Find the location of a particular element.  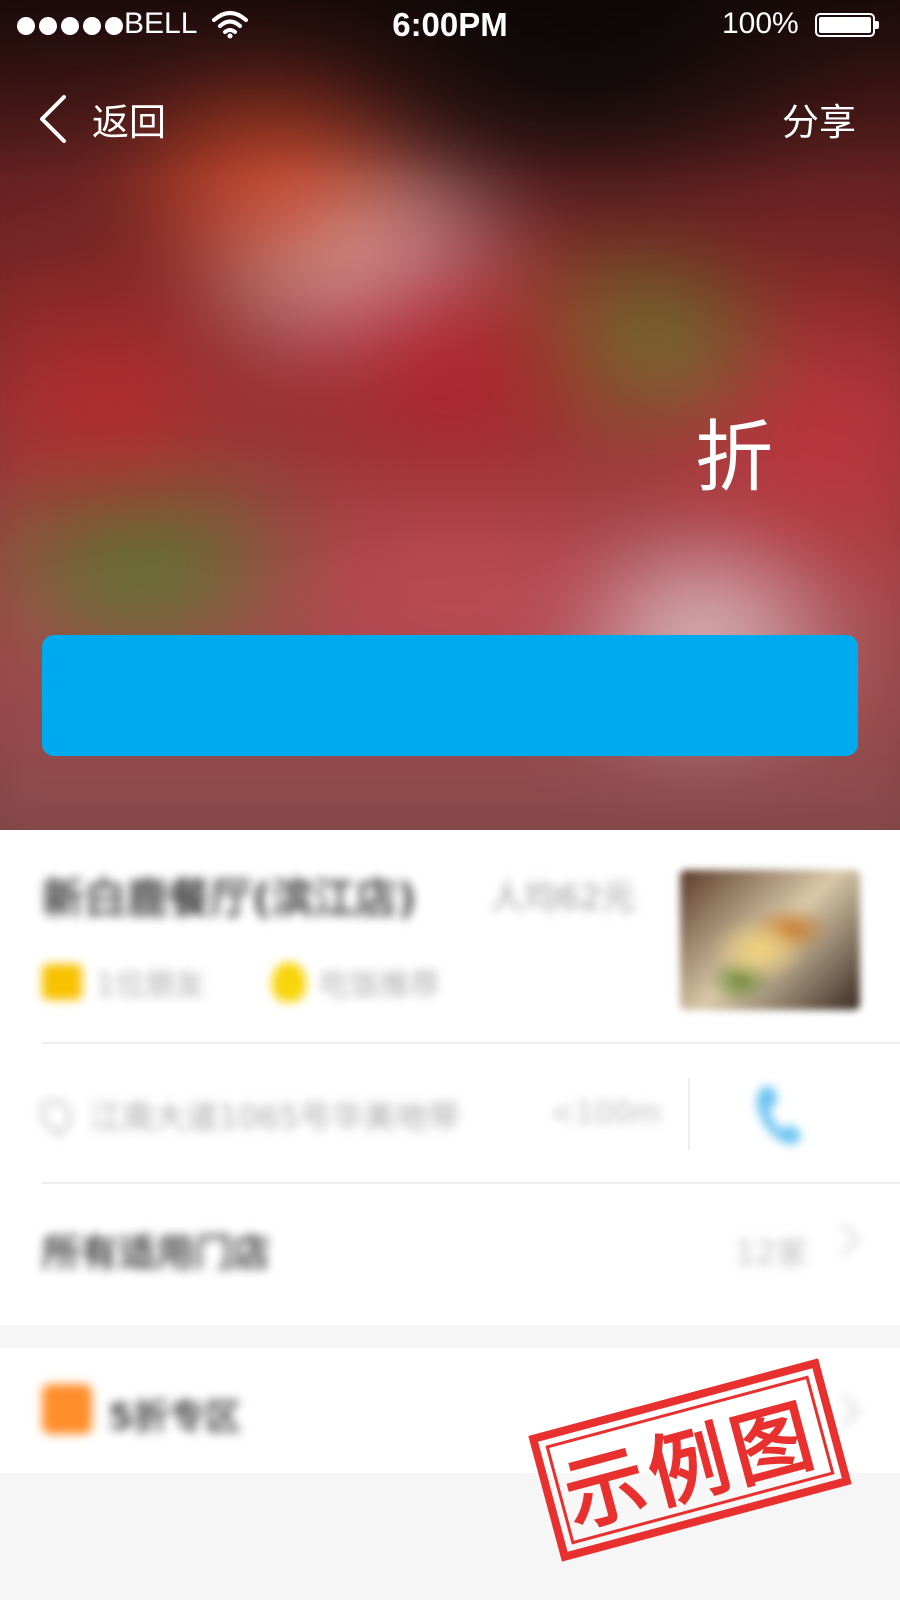

navigation-bar: 返回 分享 is located at coordinates (450, 115).